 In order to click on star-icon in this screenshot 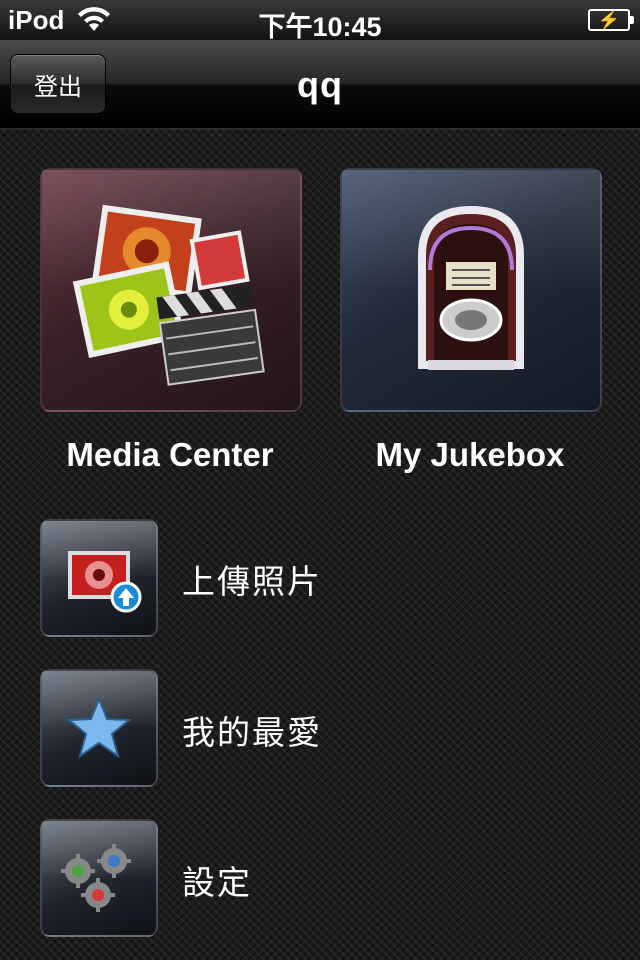, I will do `click(99, 727)`.